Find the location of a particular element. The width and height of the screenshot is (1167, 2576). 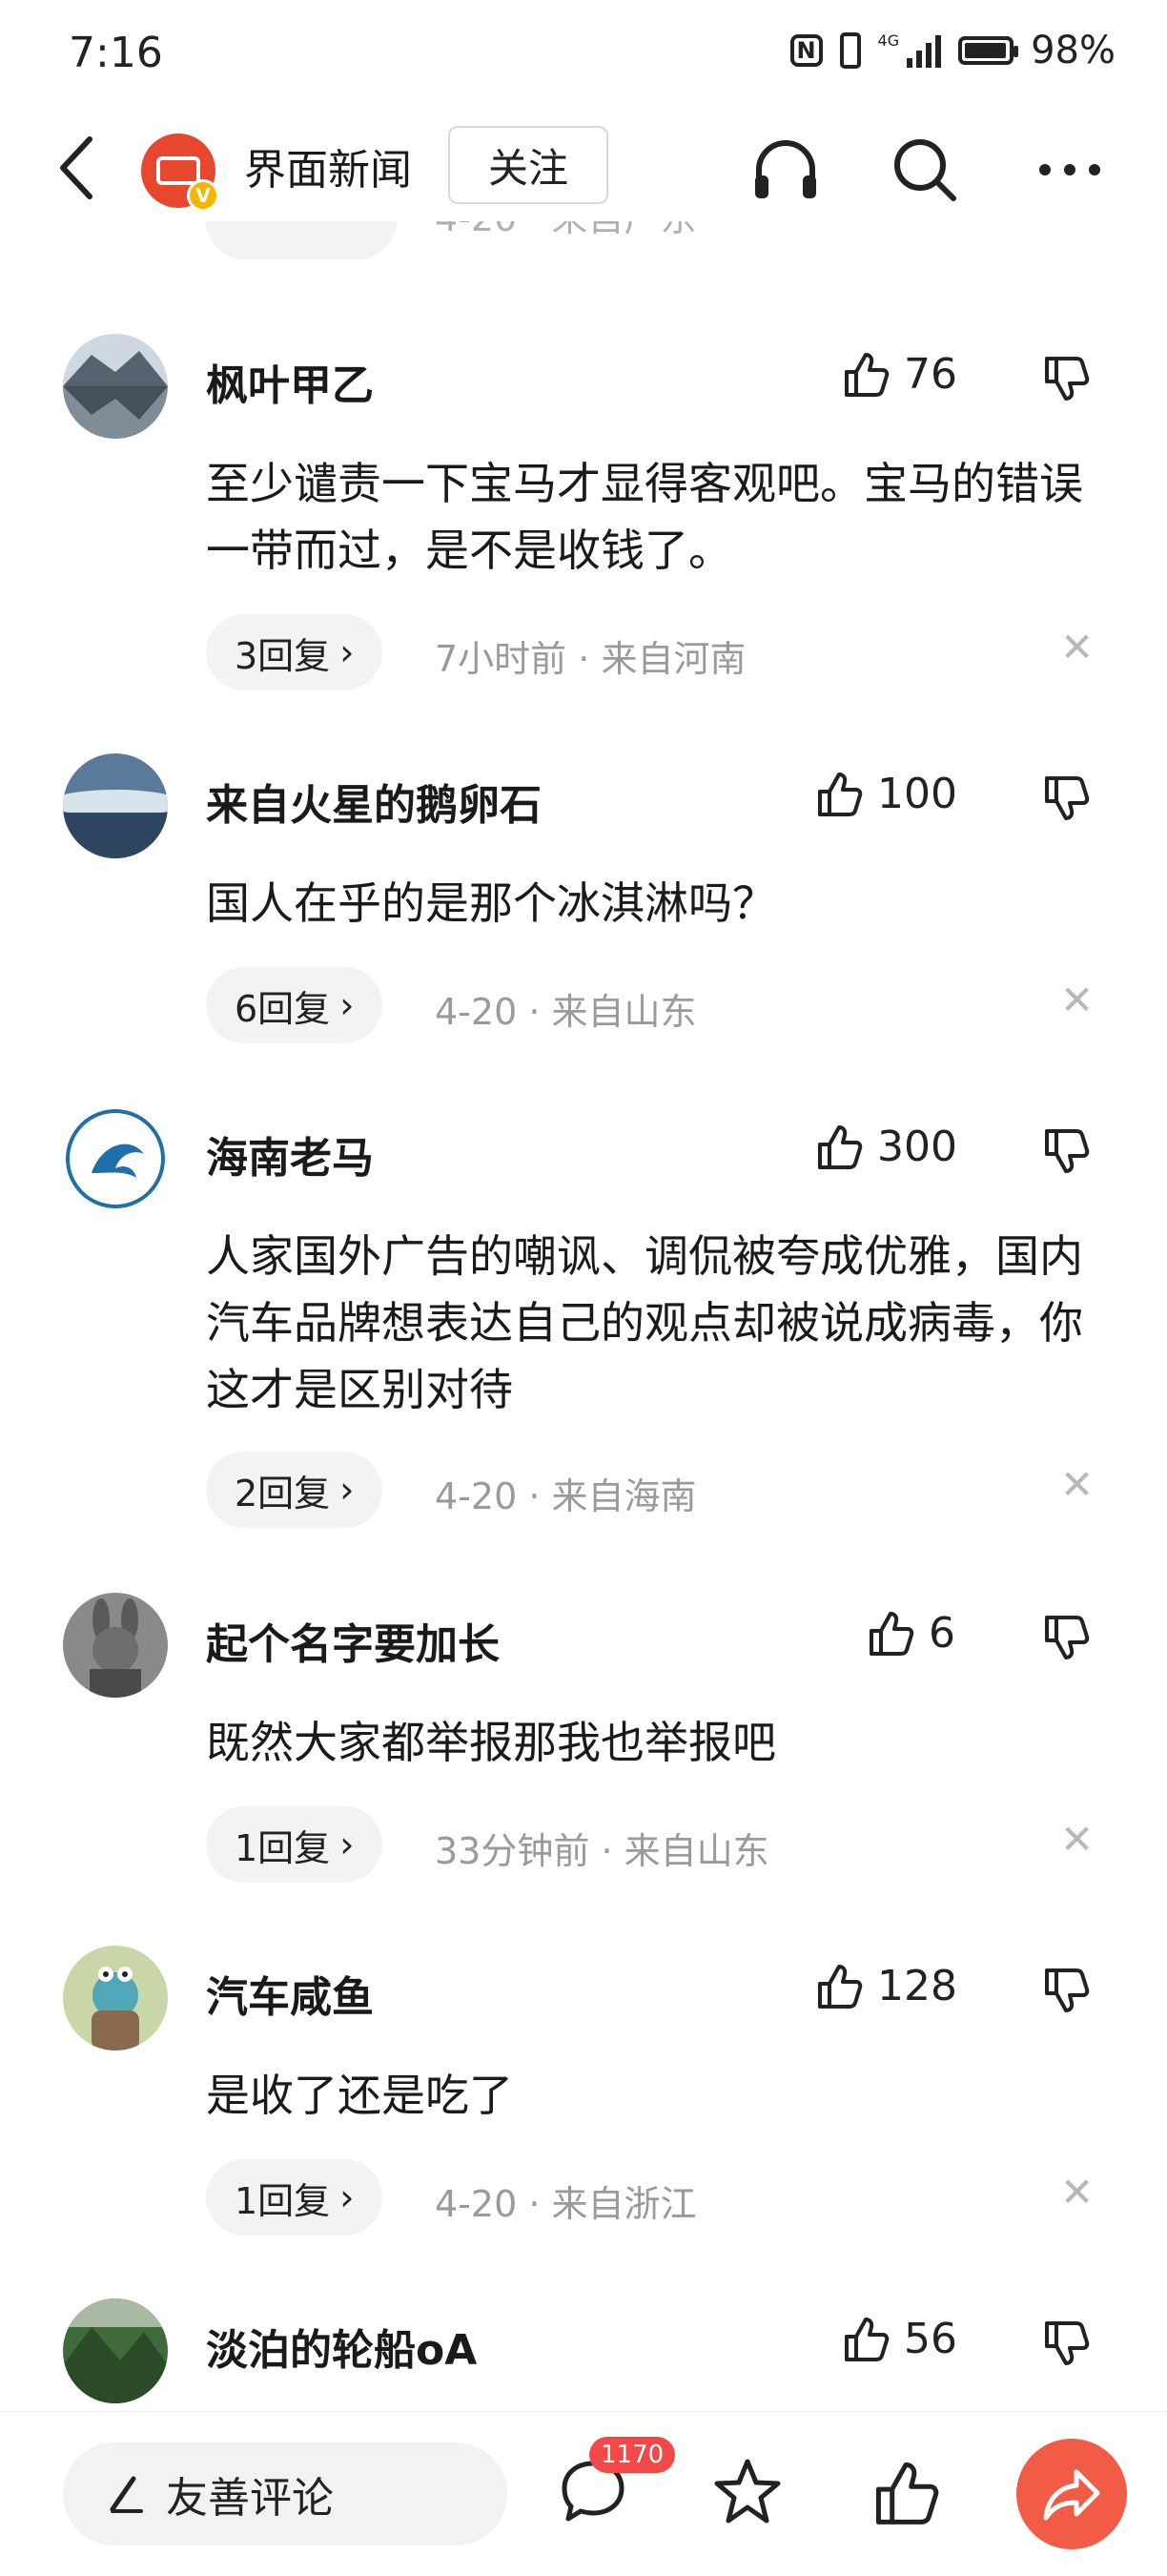

username: 淡泊的轮船oA is located at coordinates (341, 2346).